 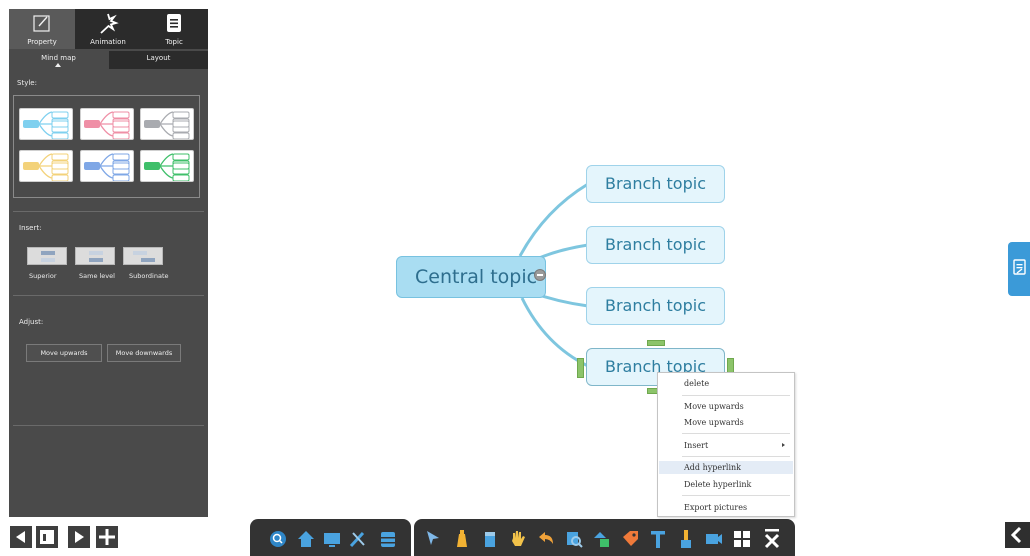 I want to click on collapse-icon, so click(x=540, y=275).